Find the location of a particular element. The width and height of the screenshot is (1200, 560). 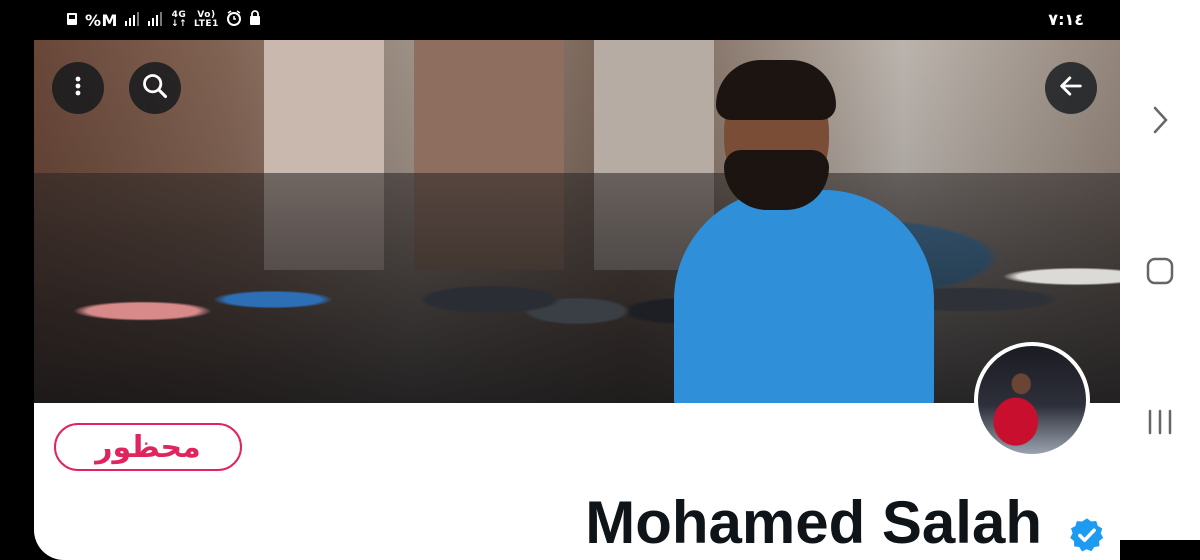

banner-runner-hair is located at coordinates (776, 90).